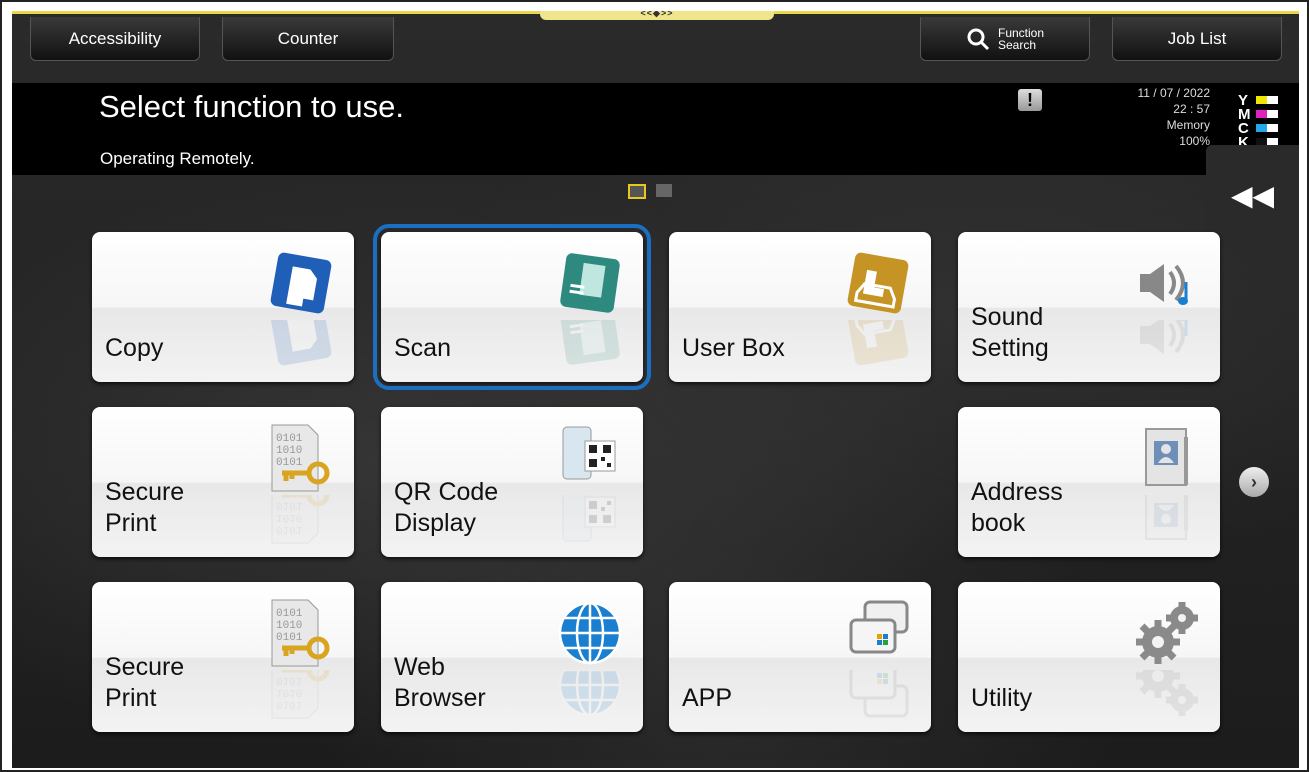  What do you see at coordinates (1254, 482) in the screenshot?
I see `next-page-button: ›` at bounding box center [1254, 482].